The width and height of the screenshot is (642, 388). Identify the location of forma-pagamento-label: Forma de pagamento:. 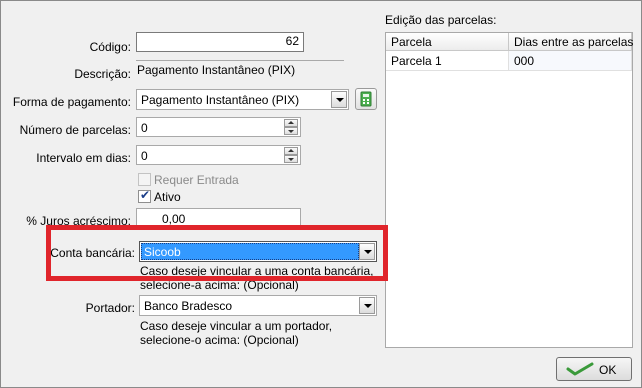
(71, 102).